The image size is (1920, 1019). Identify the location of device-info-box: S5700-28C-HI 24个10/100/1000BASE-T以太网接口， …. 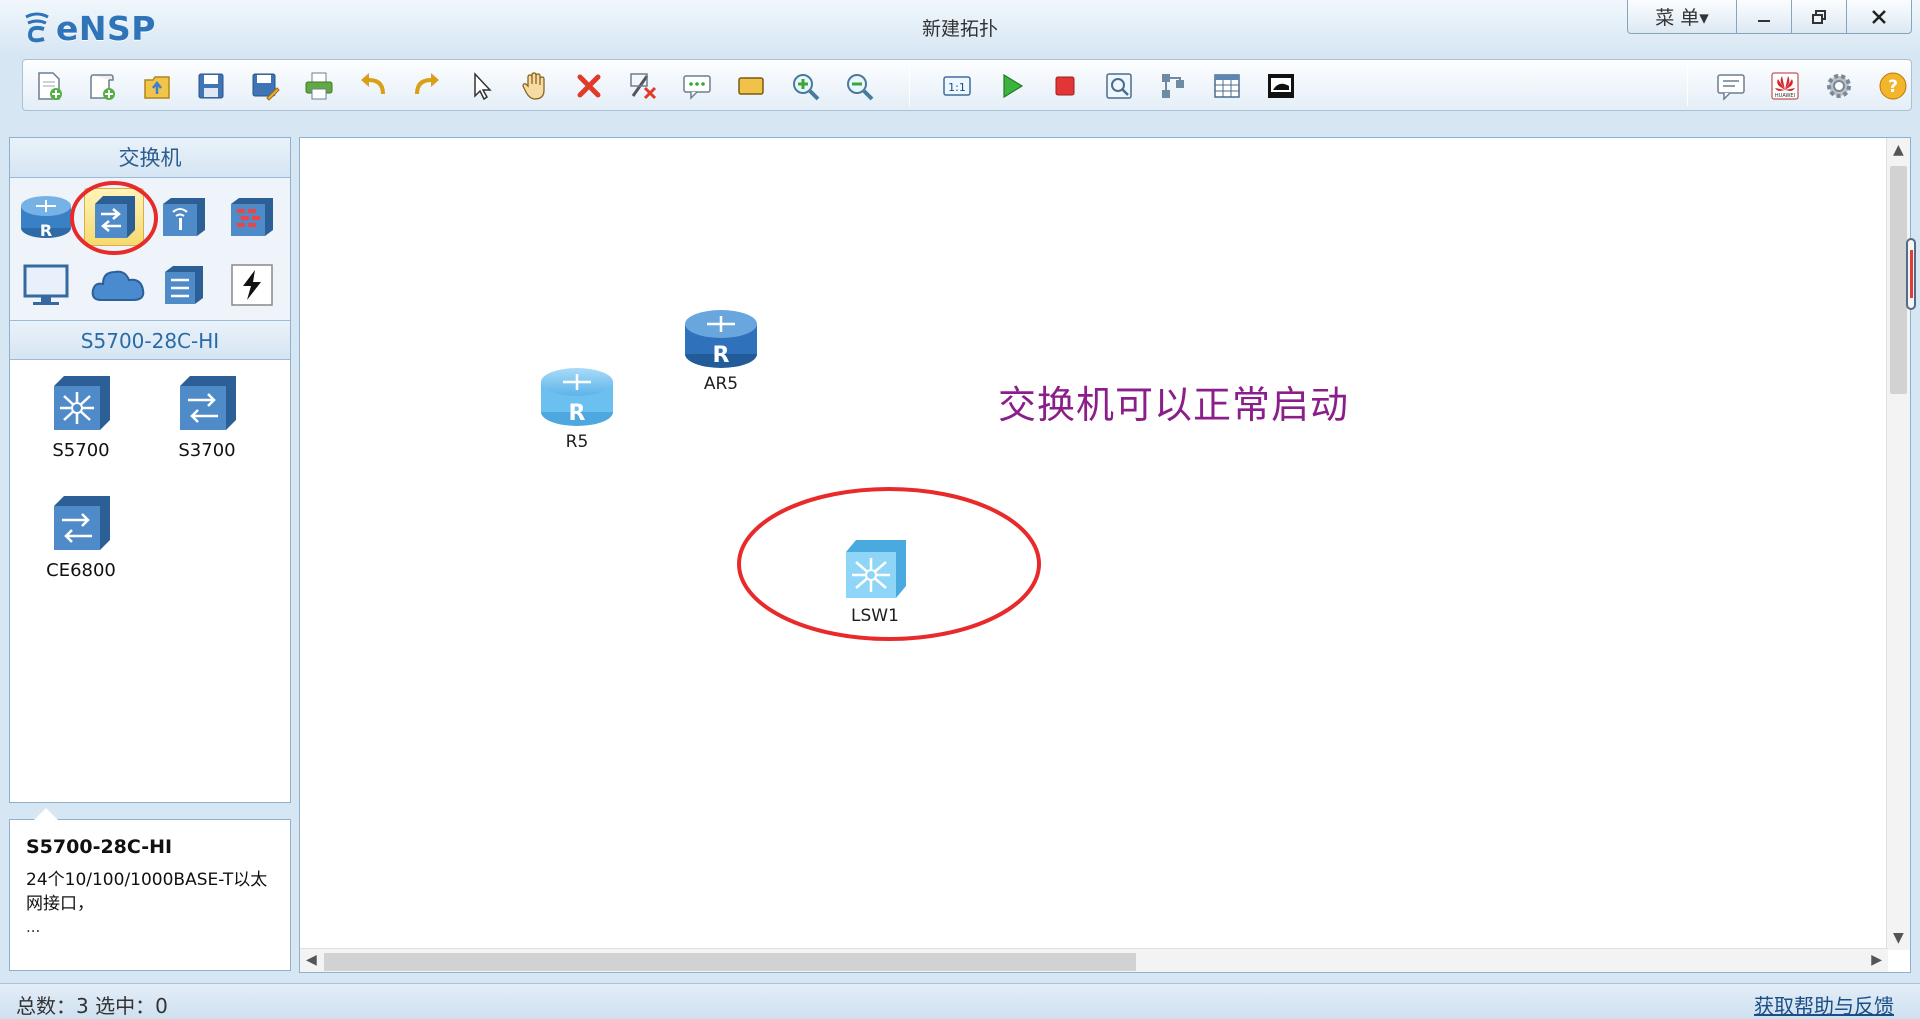
(150, 889).